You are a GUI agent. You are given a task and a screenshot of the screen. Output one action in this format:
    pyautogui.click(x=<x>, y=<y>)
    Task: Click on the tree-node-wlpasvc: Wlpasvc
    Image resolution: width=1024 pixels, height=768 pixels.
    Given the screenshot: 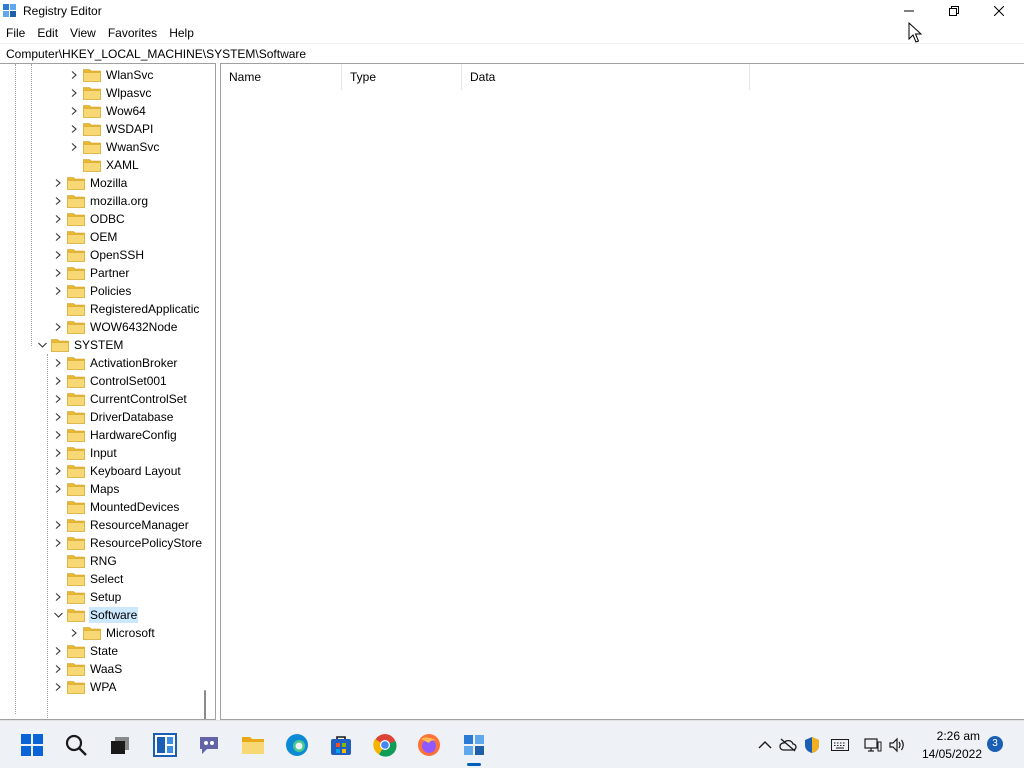 What is the action you would take?
    pyautogui.click(x=110, y=93)
    